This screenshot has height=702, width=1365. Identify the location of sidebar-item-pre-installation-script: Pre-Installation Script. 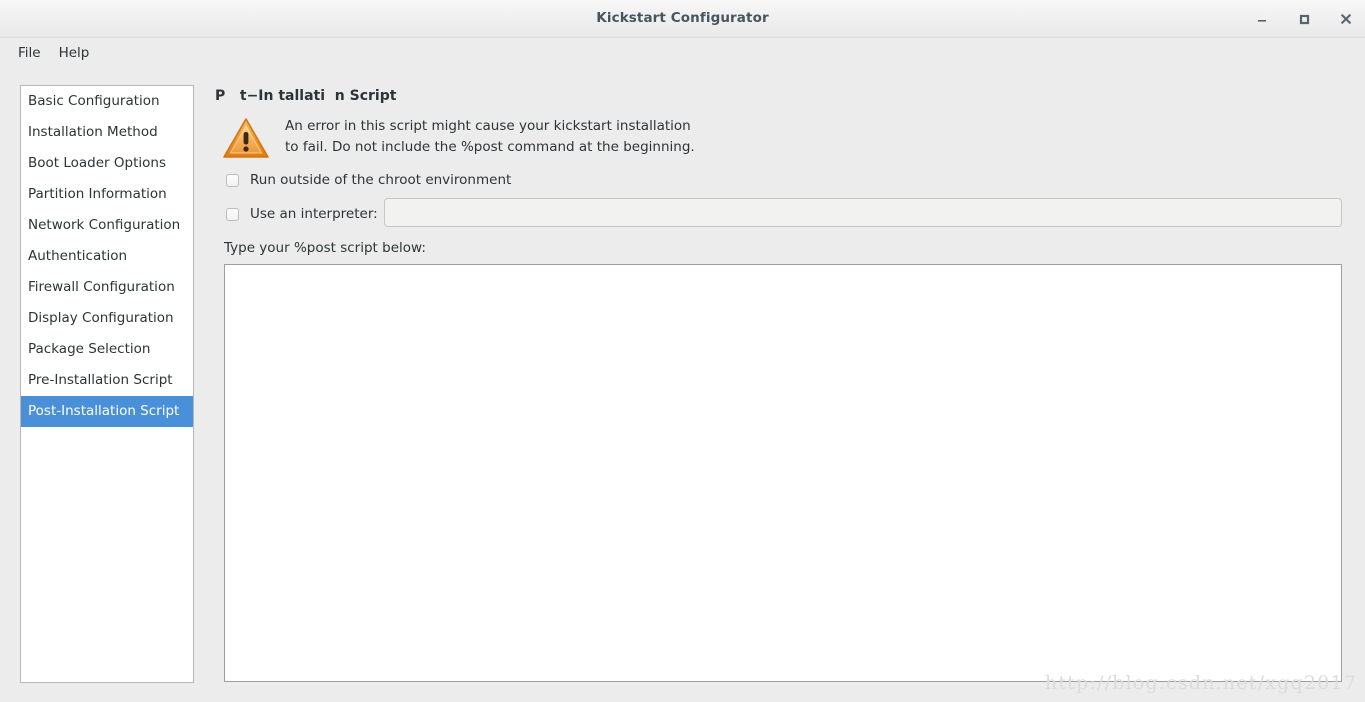
(107, 380).